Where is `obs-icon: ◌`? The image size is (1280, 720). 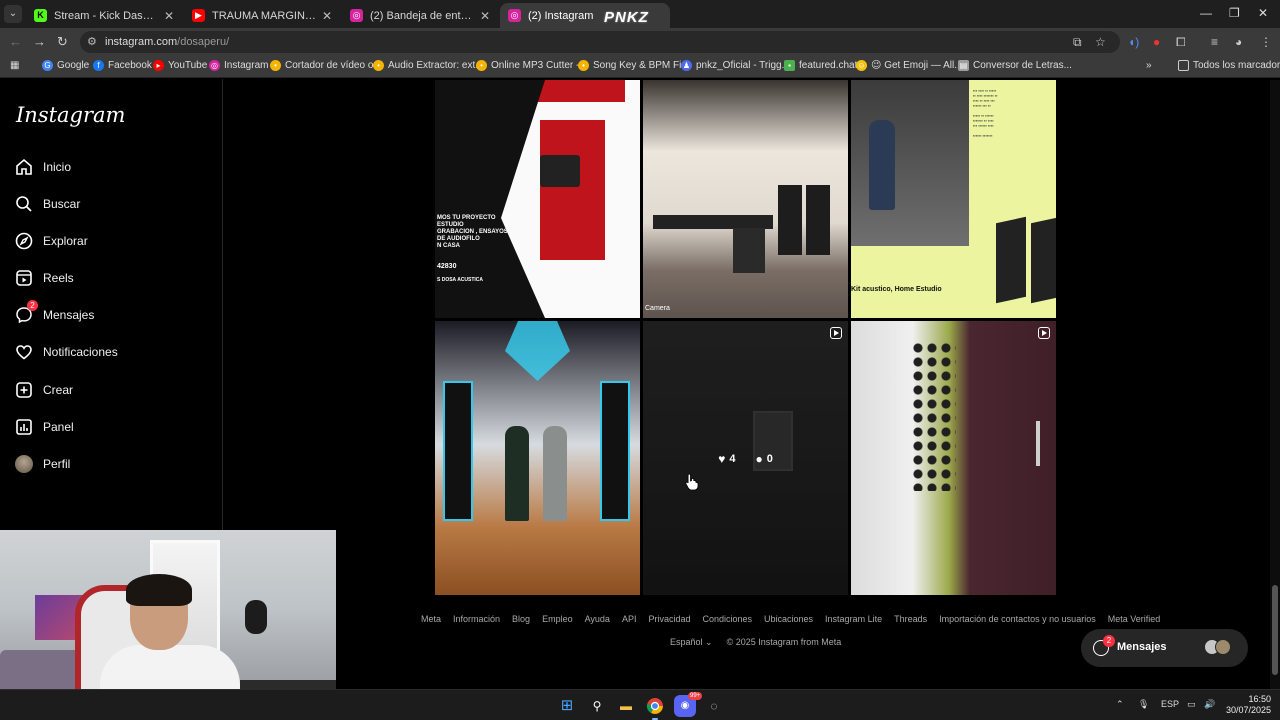 obs-icon: ◌ is located at coordinates (714, 706).